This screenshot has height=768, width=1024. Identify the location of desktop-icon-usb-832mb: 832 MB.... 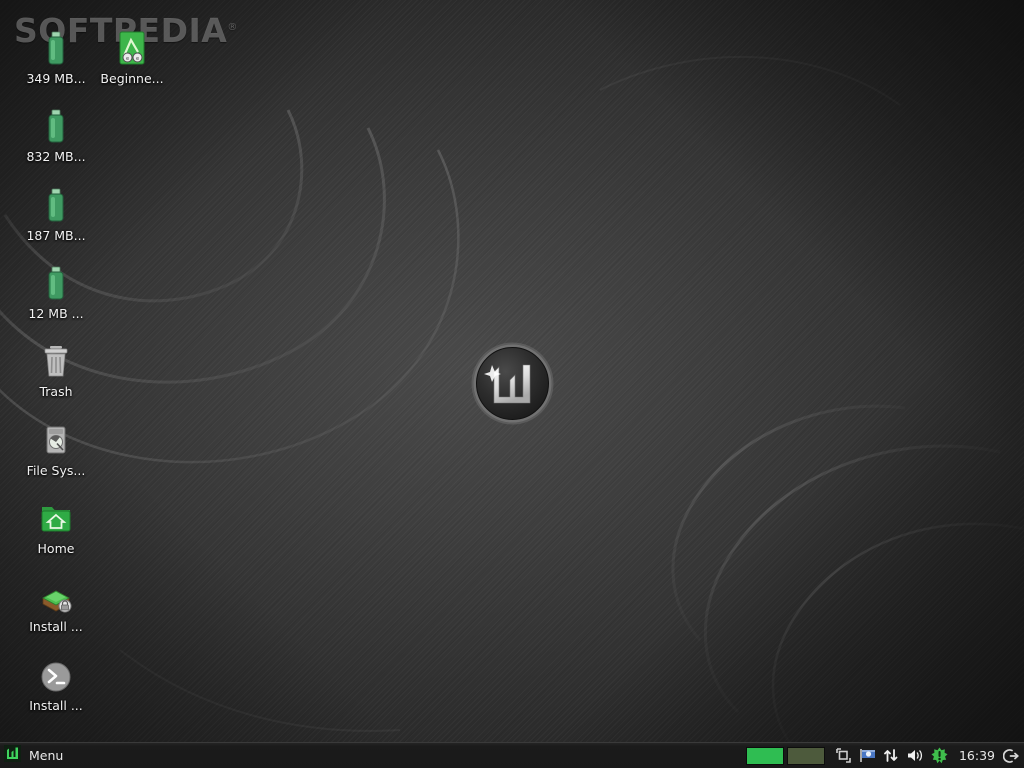
(56, 134).